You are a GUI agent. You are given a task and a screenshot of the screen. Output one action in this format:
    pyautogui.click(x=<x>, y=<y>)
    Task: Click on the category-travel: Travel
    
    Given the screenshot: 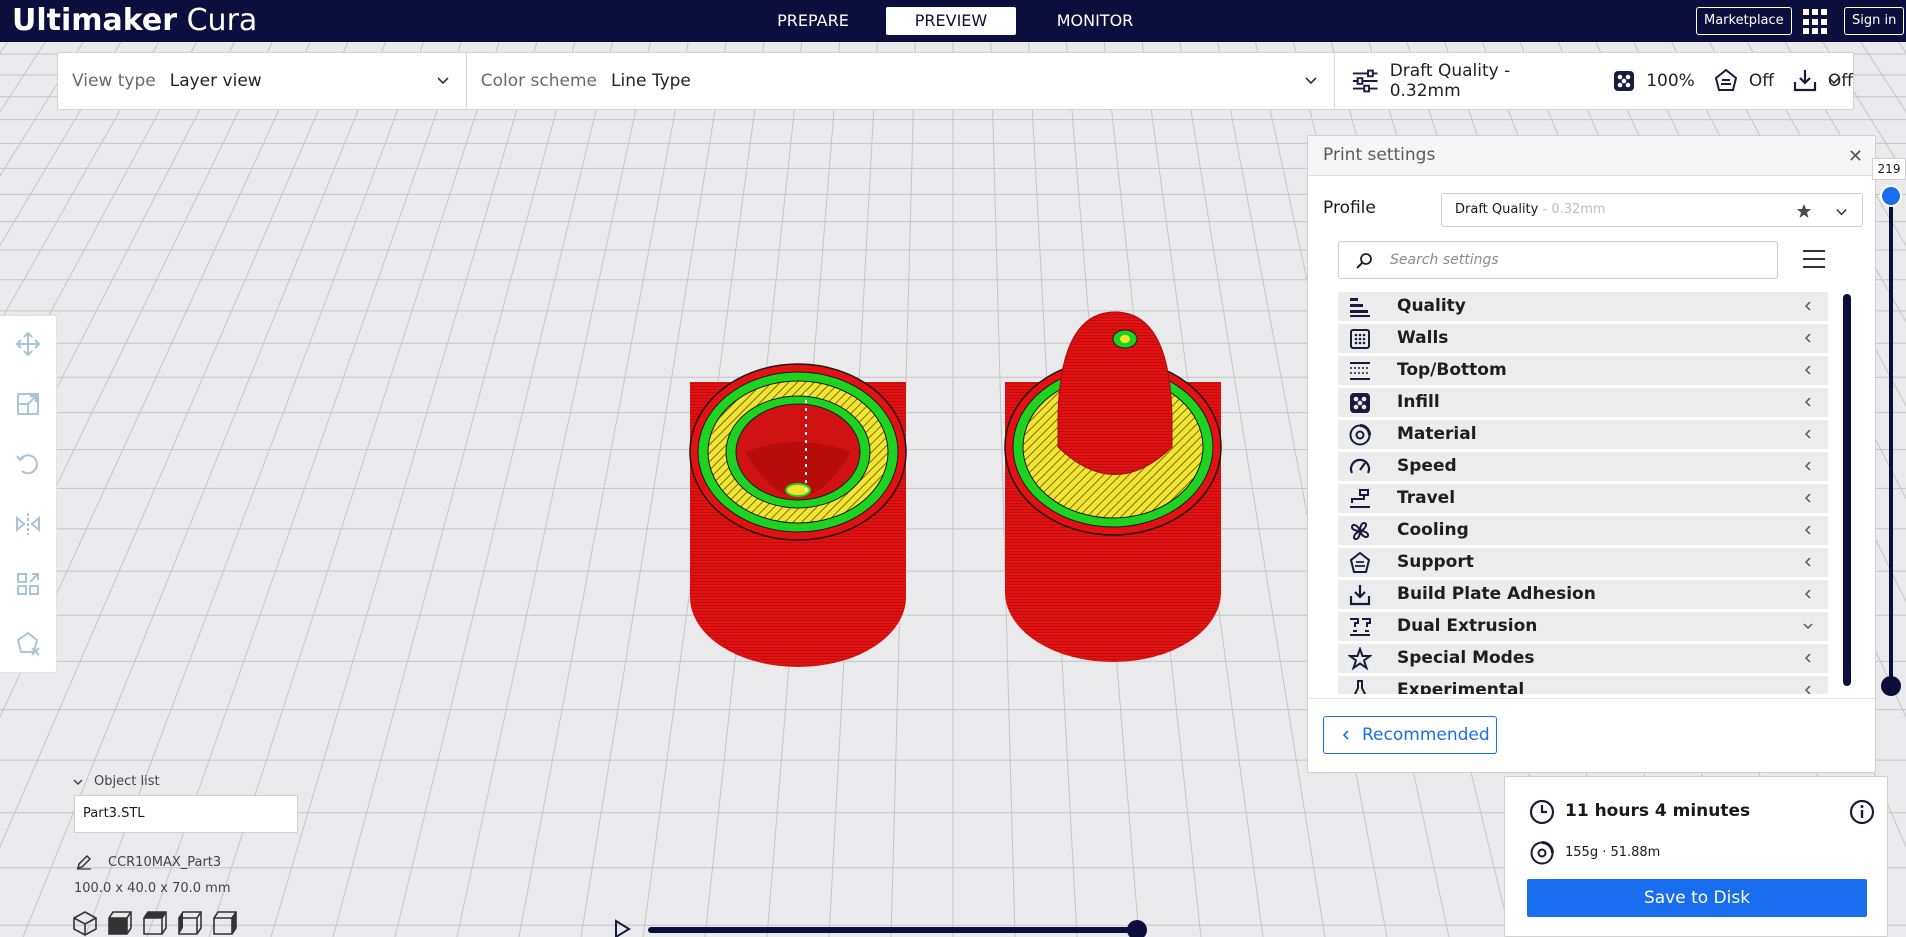 What is the action you would take?
    pyautogui.click(x=1583, y=498)
    